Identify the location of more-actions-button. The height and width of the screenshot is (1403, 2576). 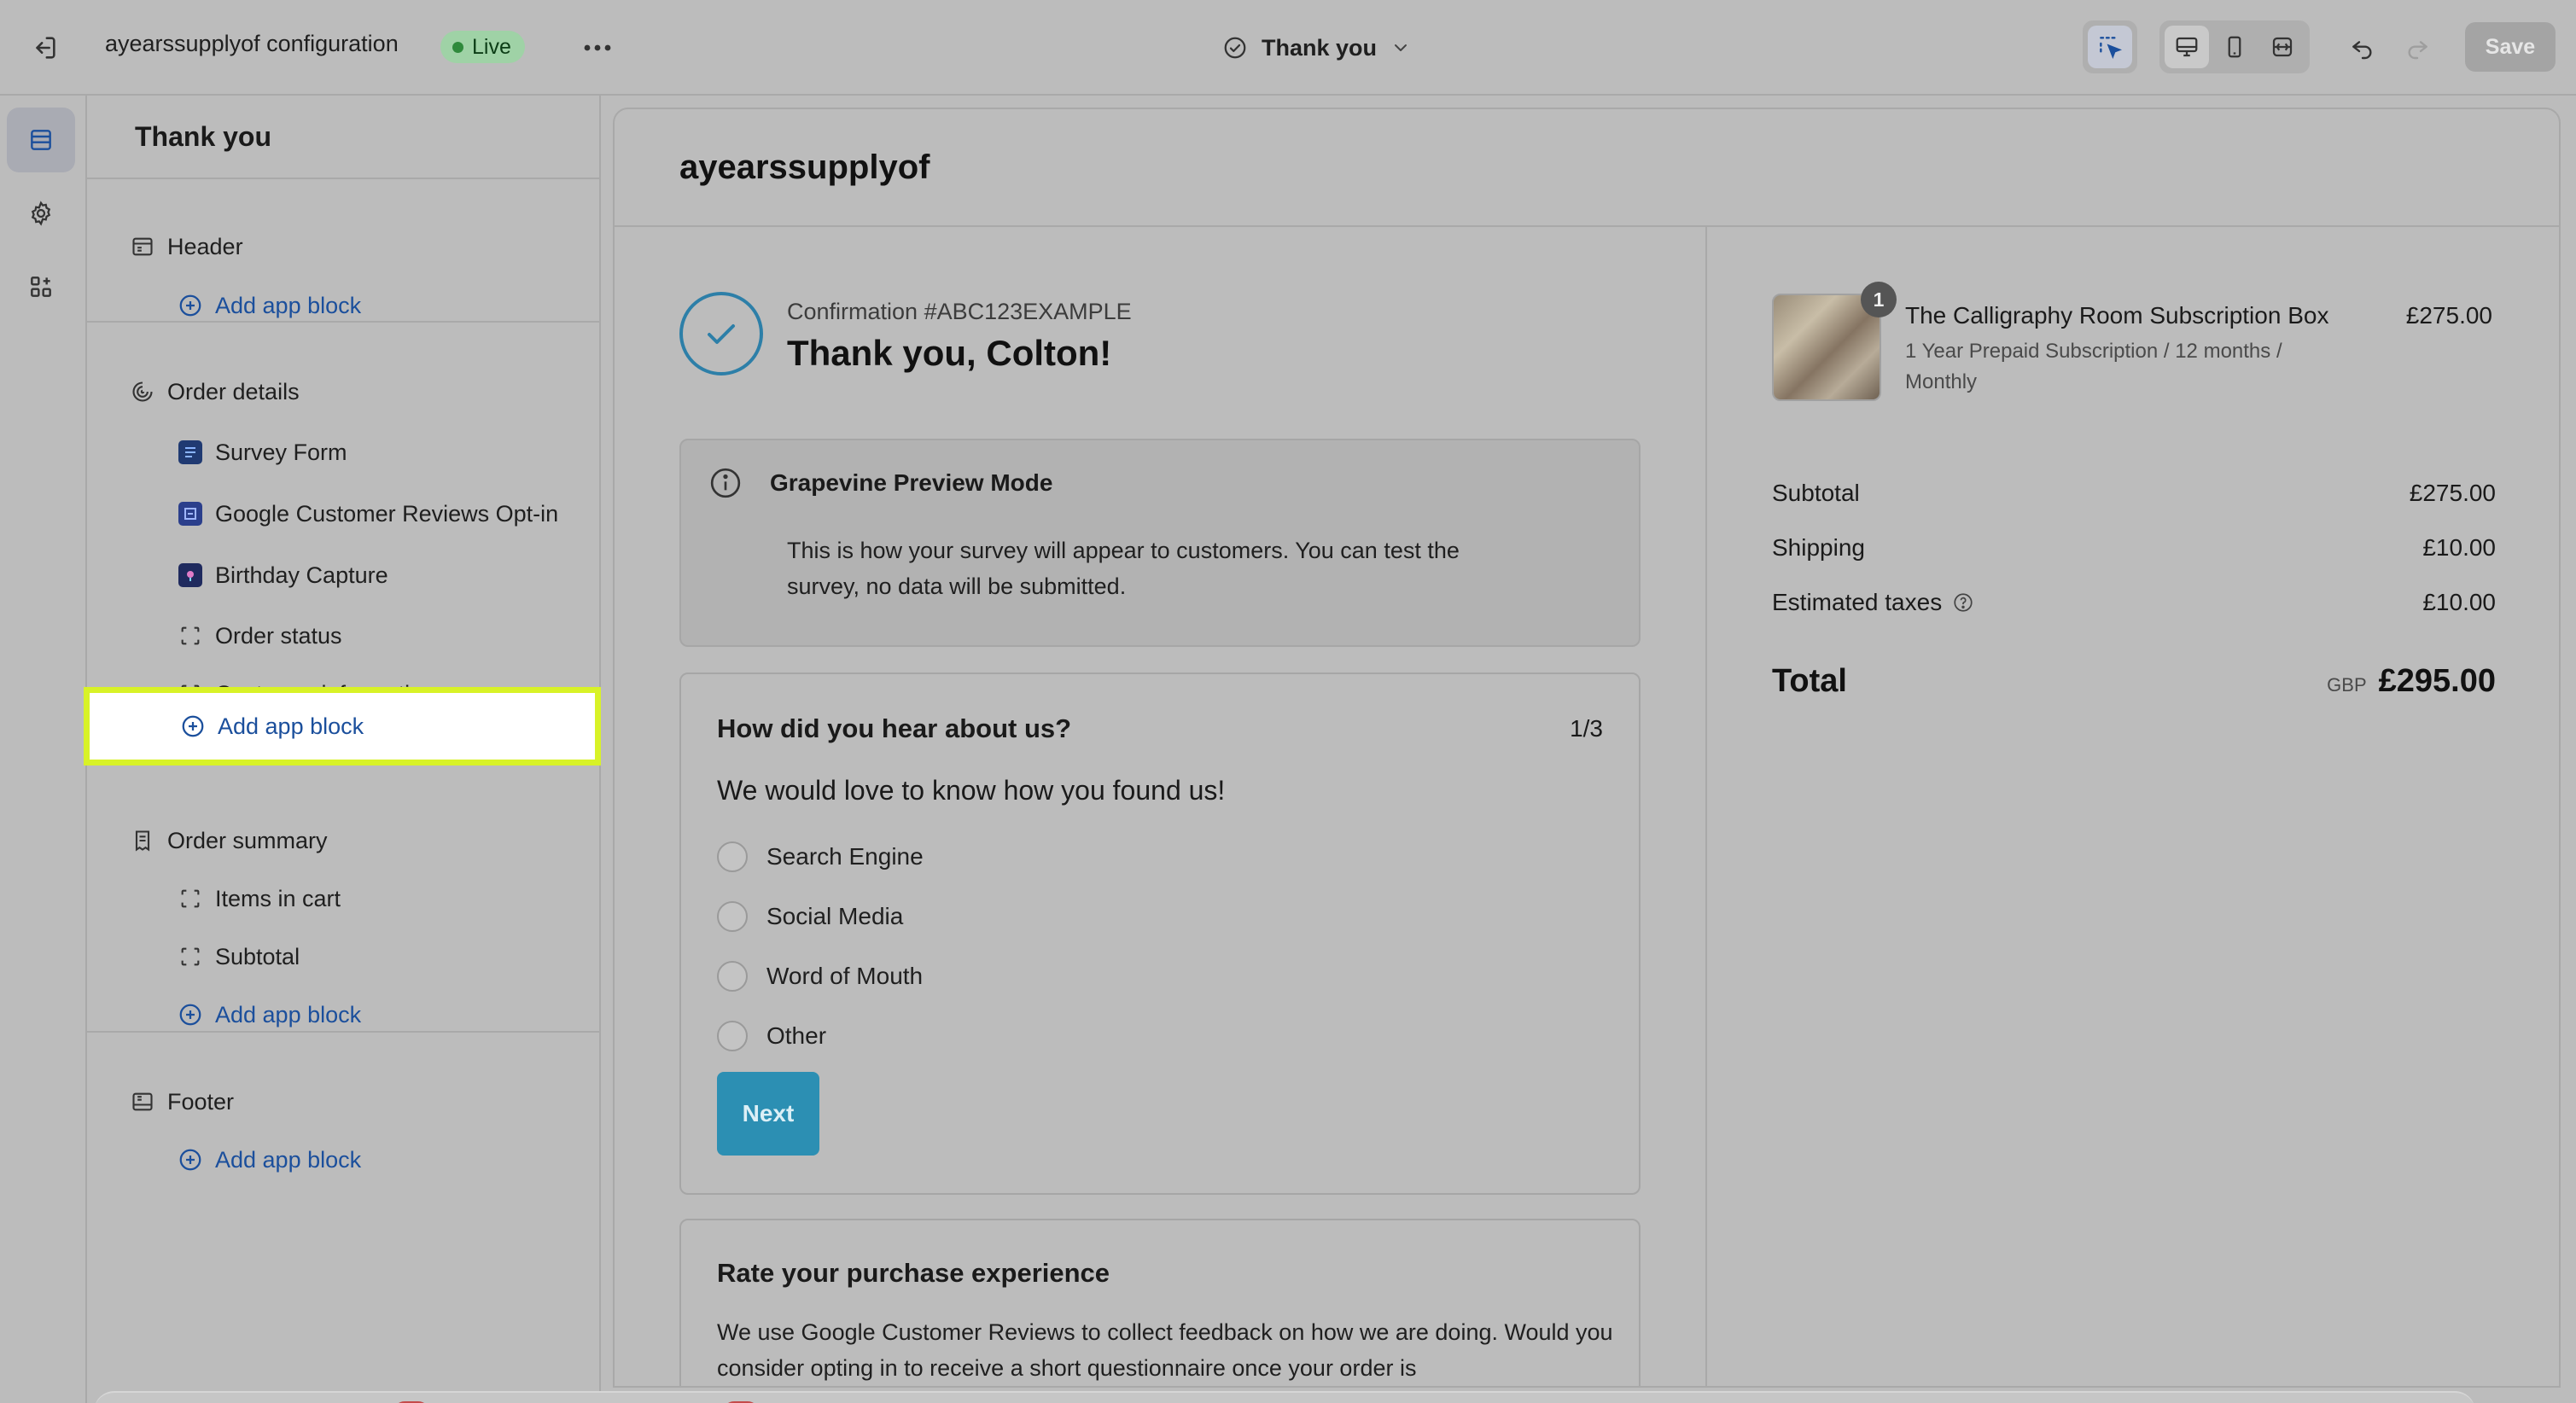
(597, 48).